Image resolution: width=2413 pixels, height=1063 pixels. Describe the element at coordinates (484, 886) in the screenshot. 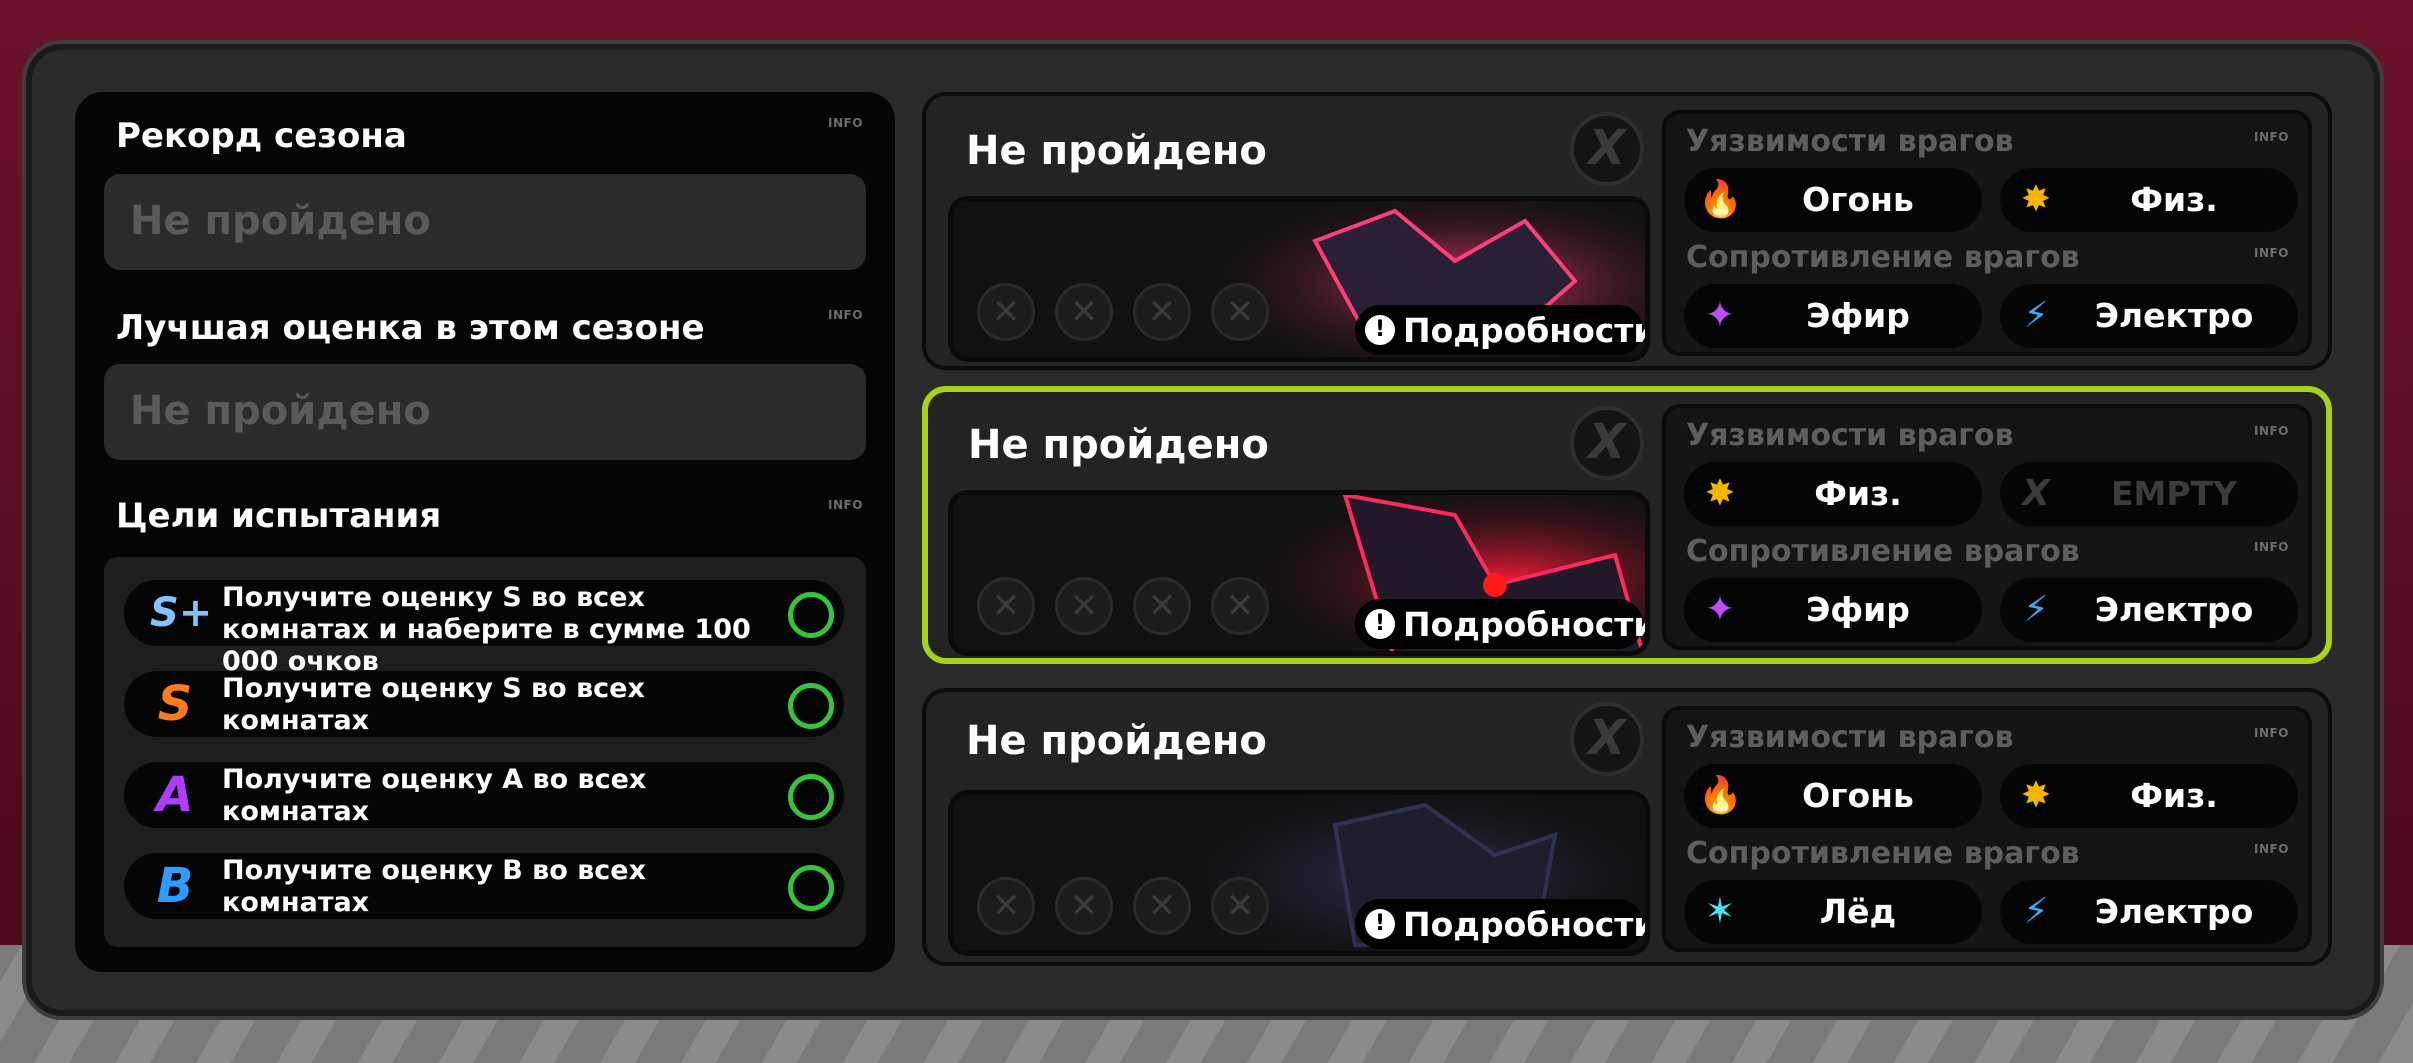

I see `goal-item: B Получите оценку B во всех комнатах` at that location.